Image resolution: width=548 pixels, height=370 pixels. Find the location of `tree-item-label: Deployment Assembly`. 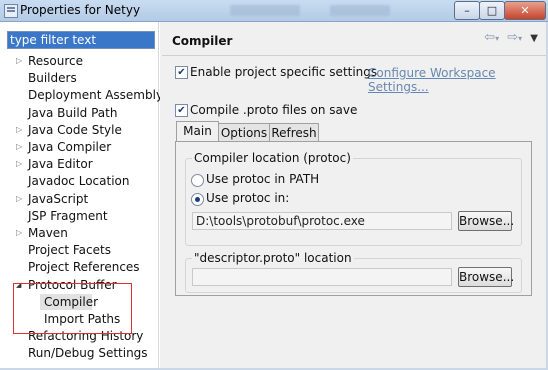

tree-item-label: Deployment Assembly is located at coordinates (96, 95).